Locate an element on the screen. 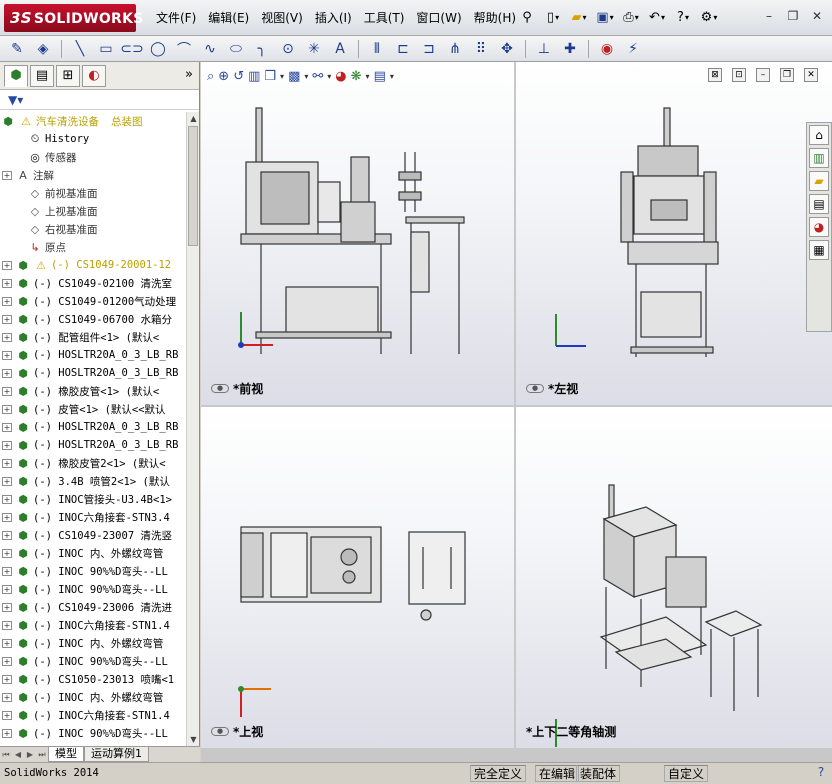 The width and height of the screenshot is (832, 784). zoom-area-icon: ⊕ is located at coordinates (223, 76).